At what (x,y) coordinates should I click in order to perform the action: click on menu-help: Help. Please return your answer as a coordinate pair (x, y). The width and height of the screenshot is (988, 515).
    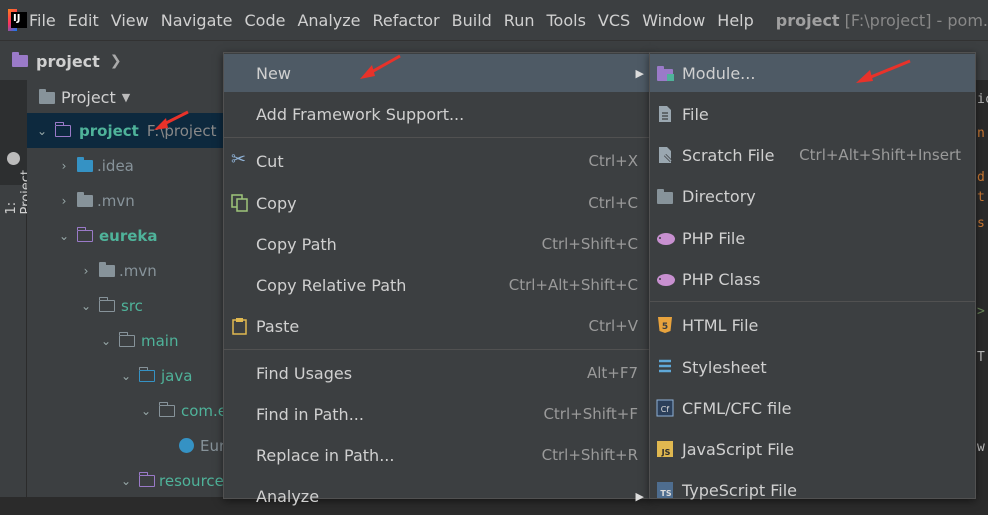
    Looking at the image, I should click on (735, 20).